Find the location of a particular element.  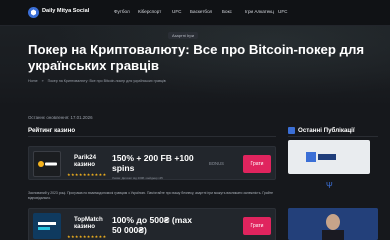

trident-icon: Ψ is located at coordinates (329, 185).